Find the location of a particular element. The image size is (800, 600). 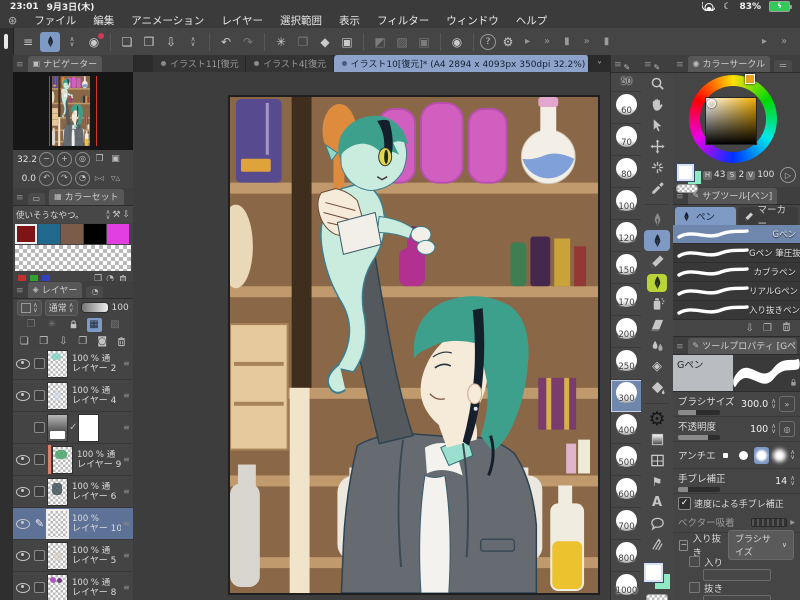

pen-tool-selected is located at coordinates (657, 240).